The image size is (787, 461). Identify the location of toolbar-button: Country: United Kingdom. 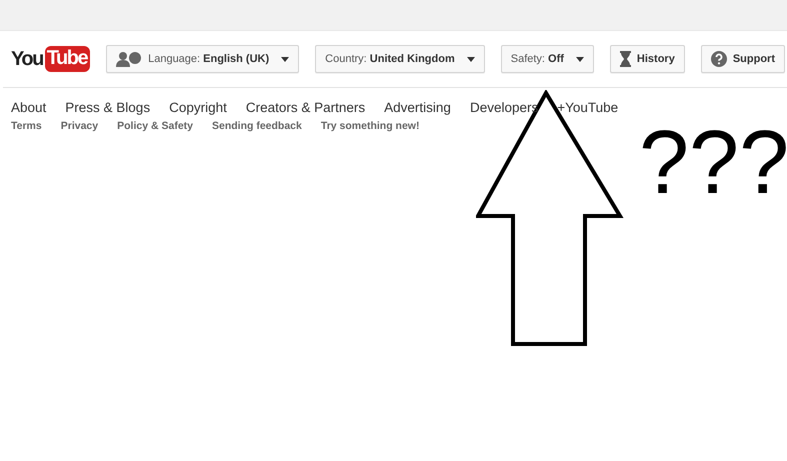
(400, 59).